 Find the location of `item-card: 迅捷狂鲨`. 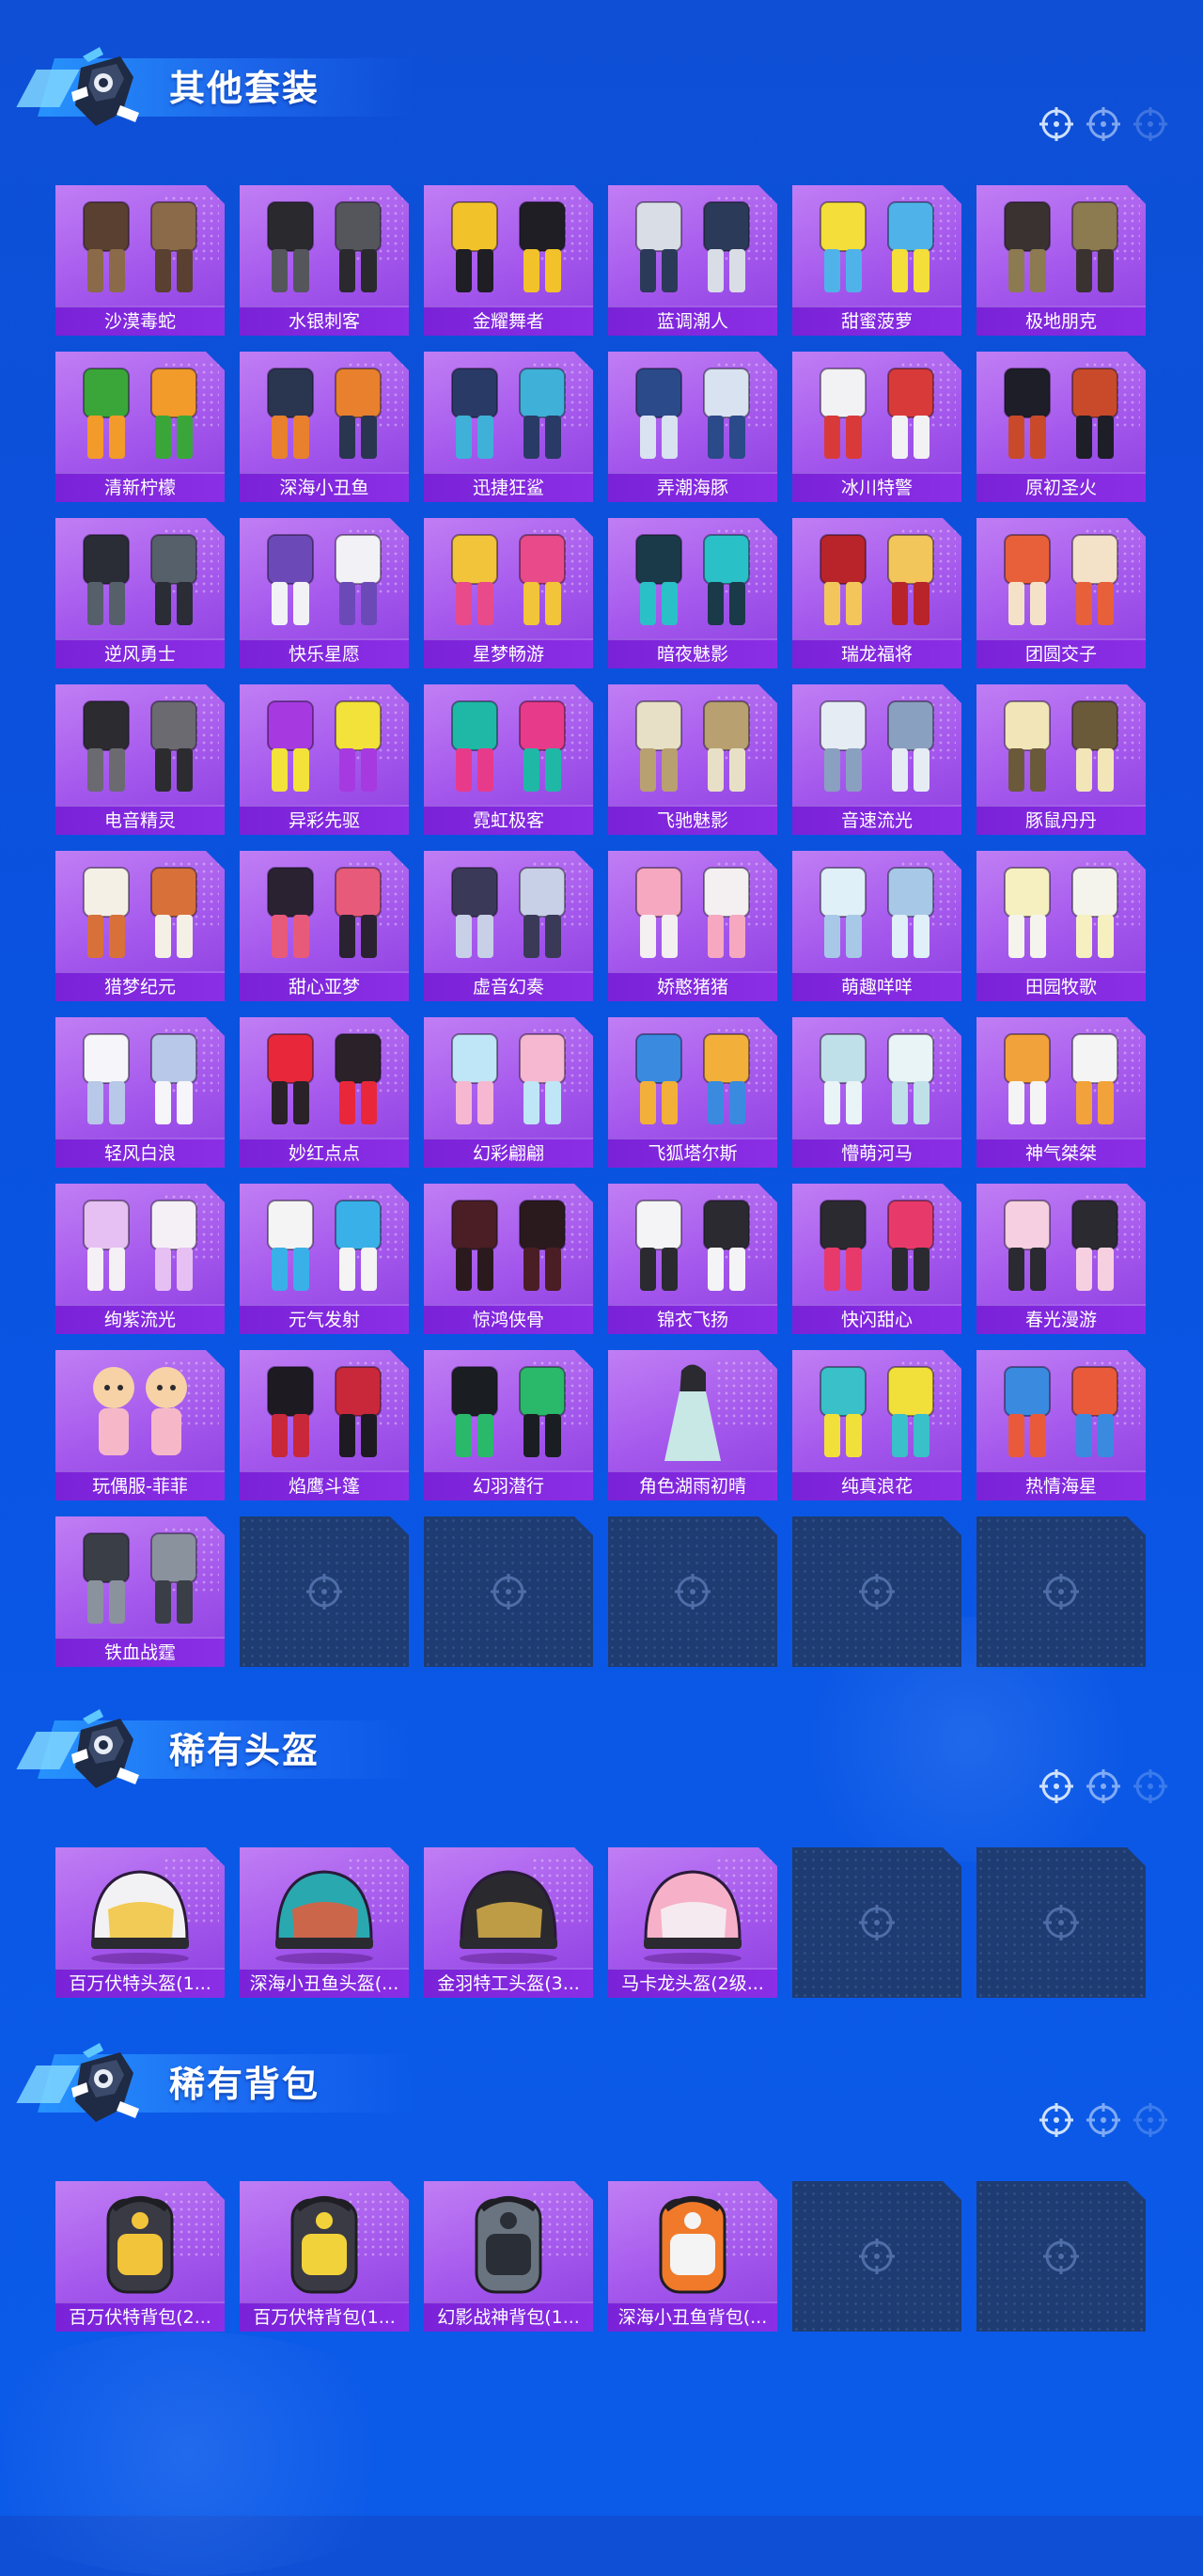

item-card: 迅捷狂鲨 is located at coordinates (509, 427).